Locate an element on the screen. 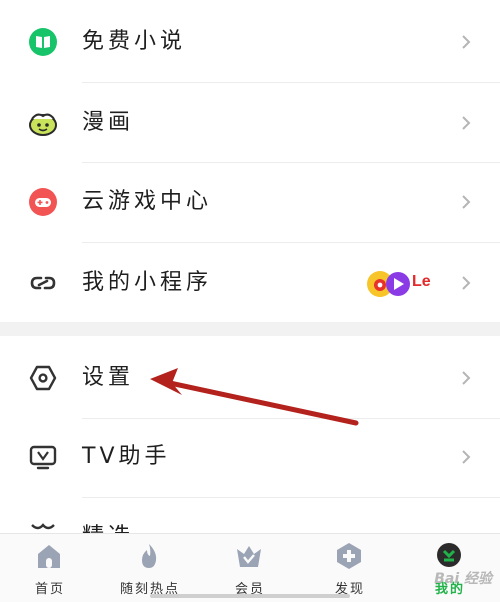 The width and height of the screenshot is (500, 602). menu-item-label: 精选 is located at coordinates (108, 530).